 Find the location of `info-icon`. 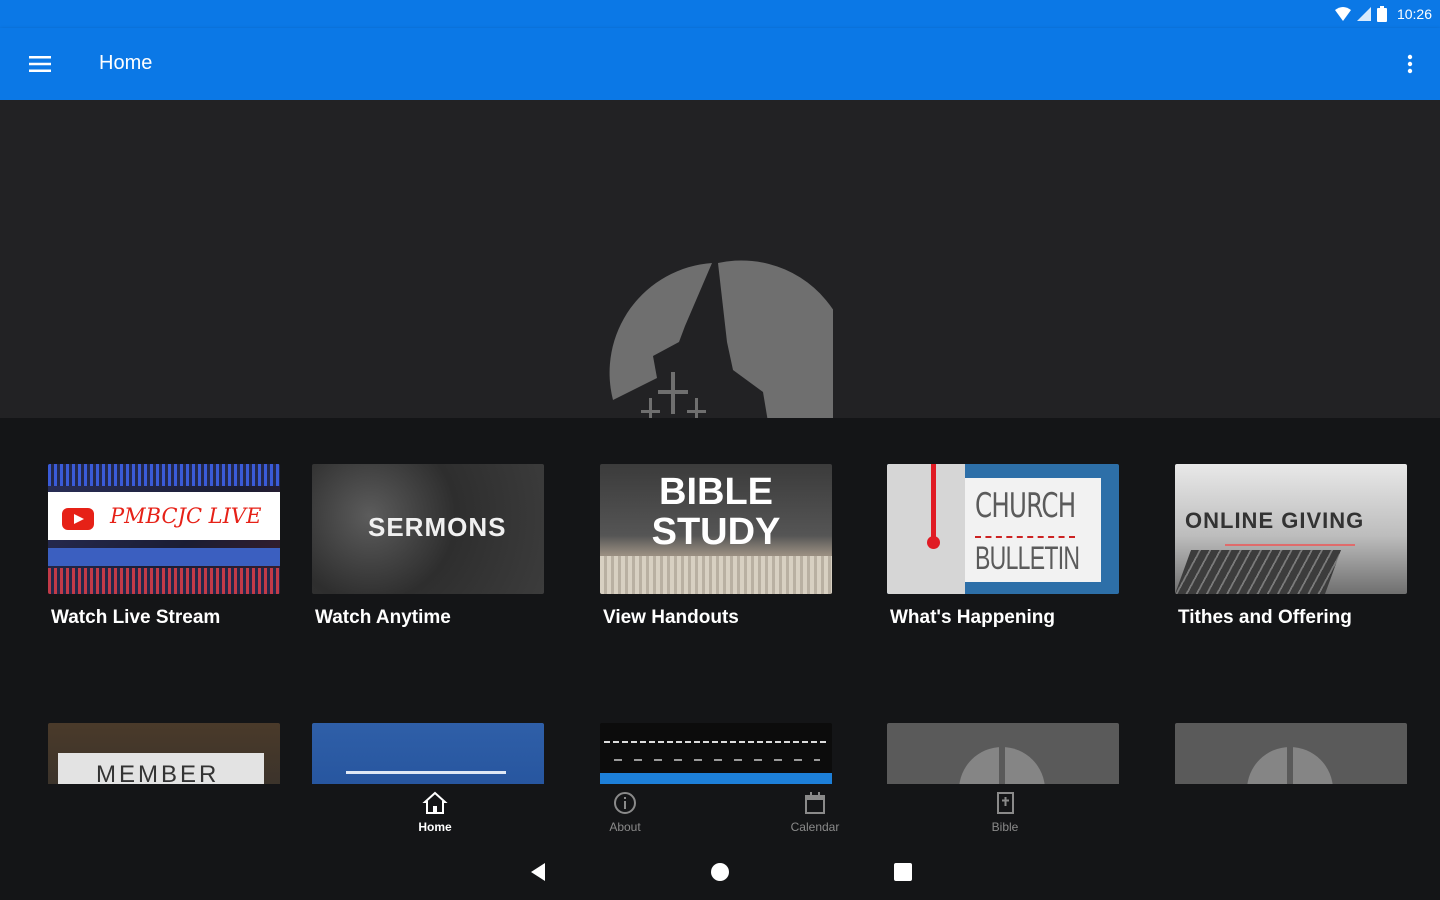

info-icon is located at coordinates (625, 803).